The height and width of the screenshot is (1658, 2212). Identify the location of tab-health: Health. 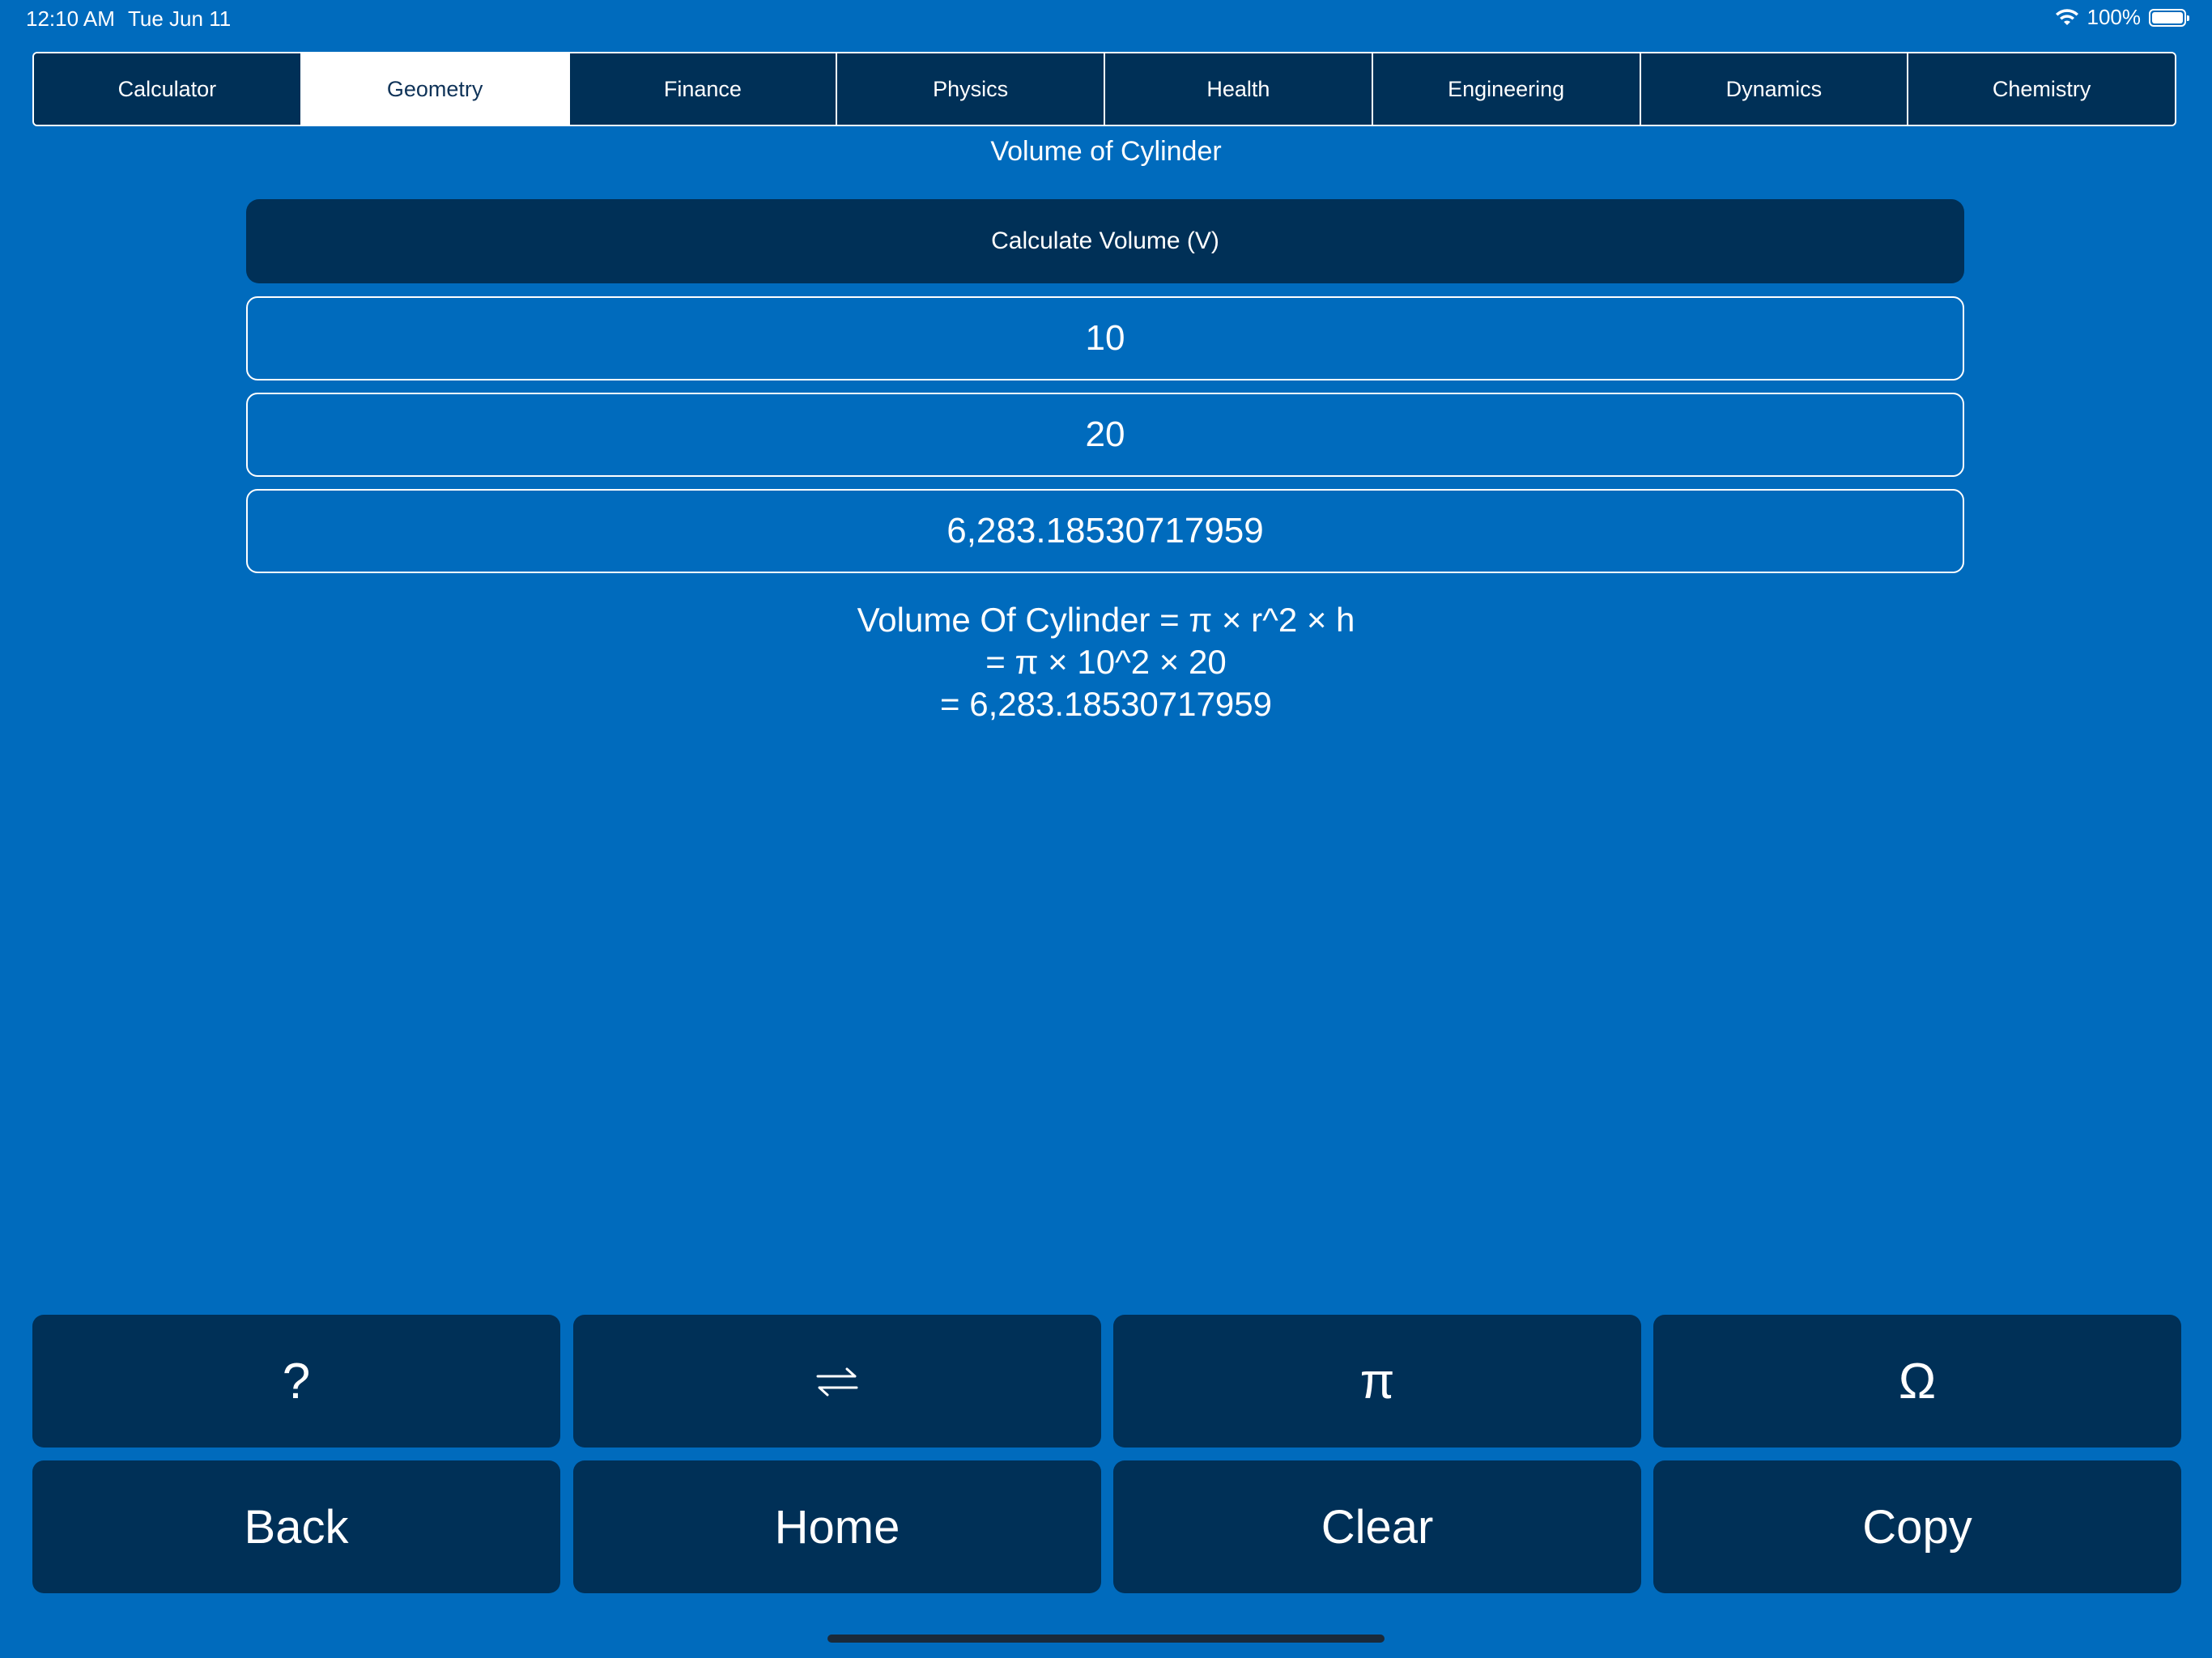
(1239, 89).